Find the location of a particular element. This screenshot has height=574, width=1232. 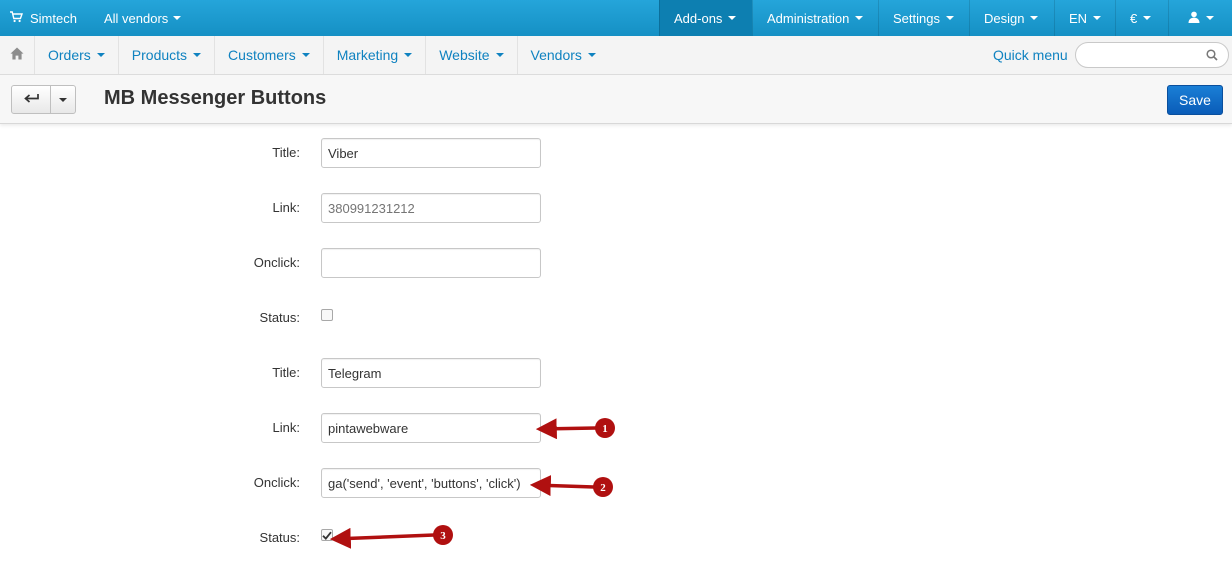

search-input is located at coordinates (1145, 55).